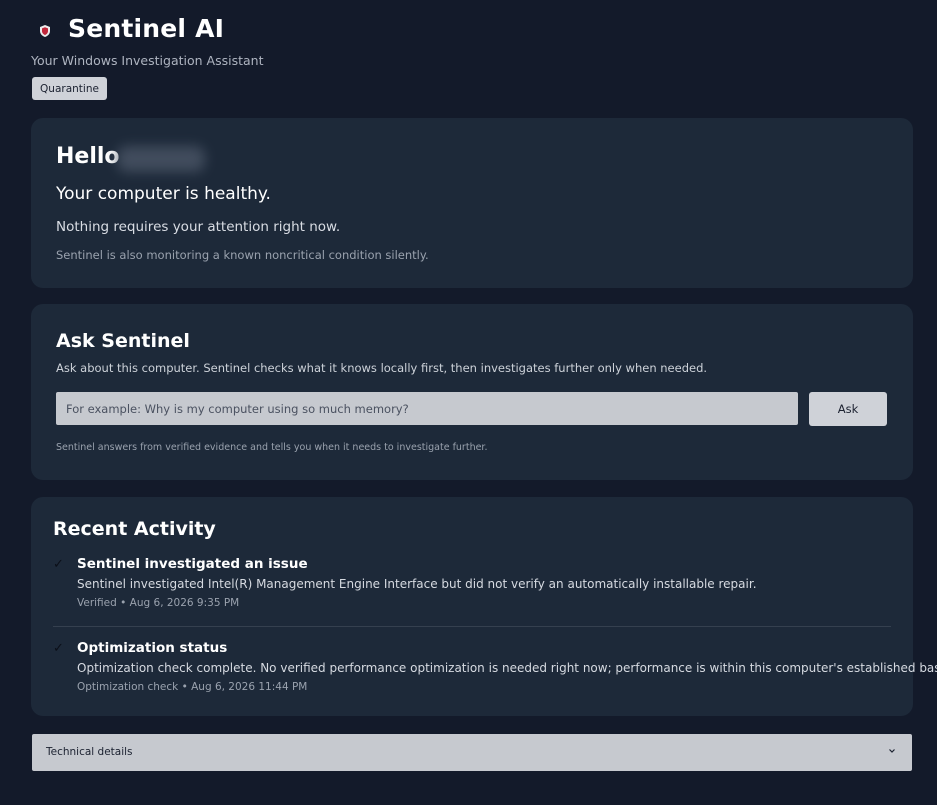 The image size is (937, 805). Describe the element at coordinates (152, 648) in the screenshot. I see `activity-item-title: Optimization status` at that location.